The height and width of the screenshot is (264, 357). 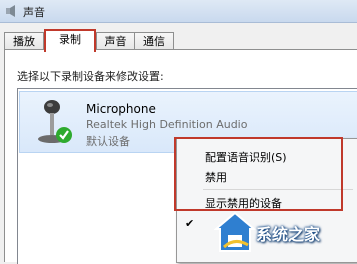 What do you see at coordinates (121, 109) in the screenshot?
I see `device-name: Microphone` at bounding box center [121, 109].